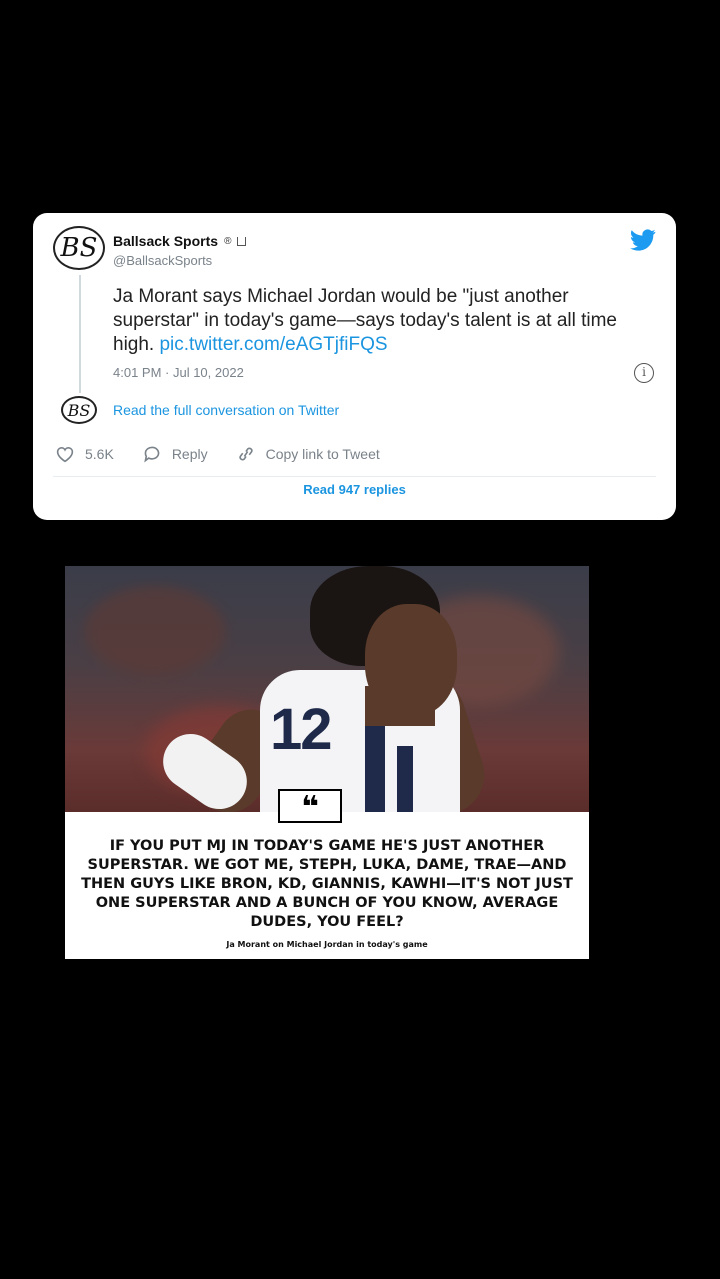 This screenshot has width=720, height=1279. Describe the element at coordinates (180, 250) in the screenshot. I see `author-block: Ballsack Sports ® @BallsackSports` at that location.